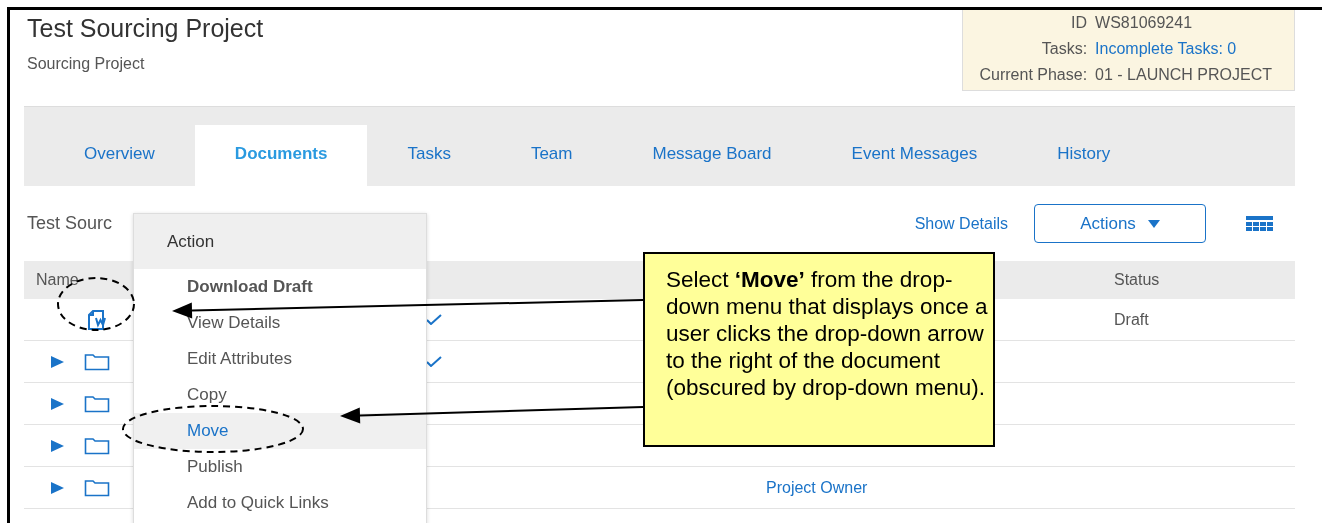 The image size is (1322, 523). I want to click on info-label: ID, so click(1079, 23).